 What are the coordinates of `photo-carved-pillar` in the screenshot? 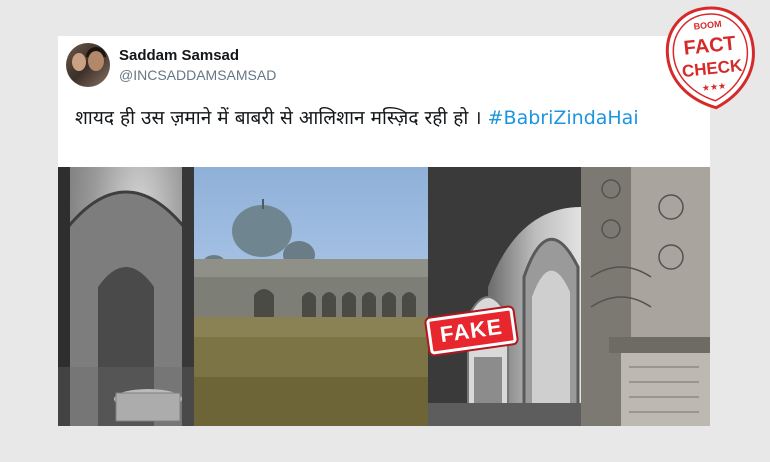 It's located at (645, 296).